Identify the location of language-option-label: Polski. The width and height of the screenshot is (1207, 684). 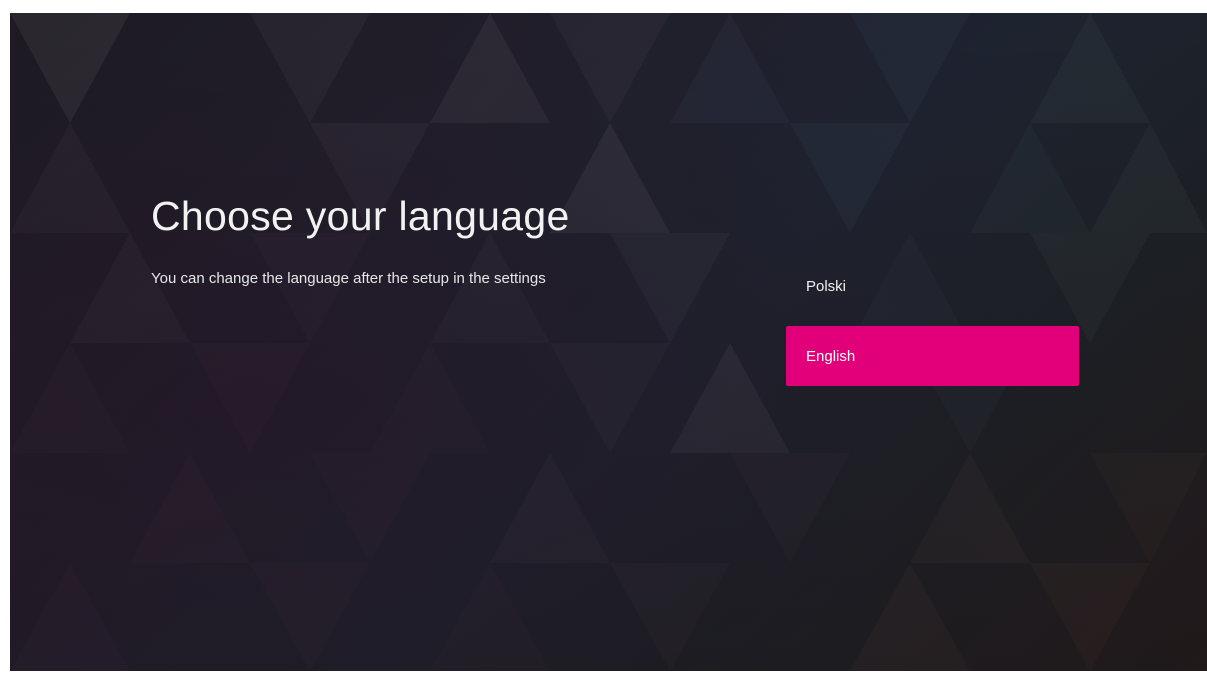
(826, 286).